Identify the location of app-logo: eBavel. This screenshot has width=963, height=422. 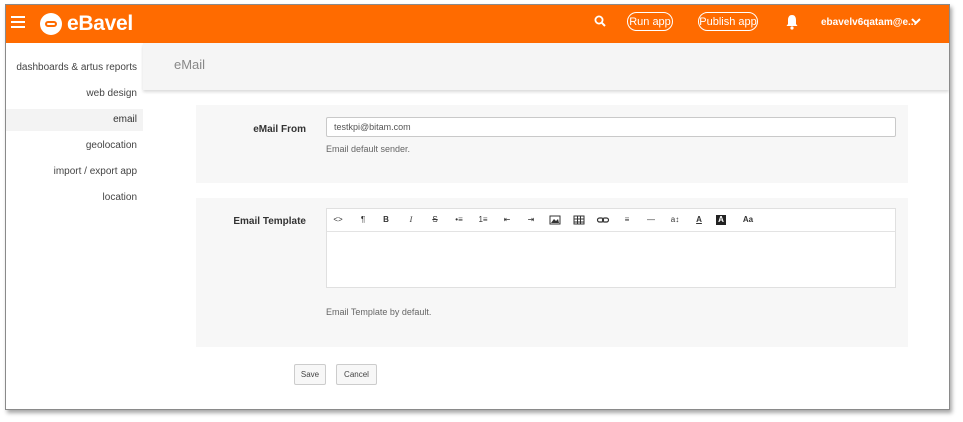
(86, 24).